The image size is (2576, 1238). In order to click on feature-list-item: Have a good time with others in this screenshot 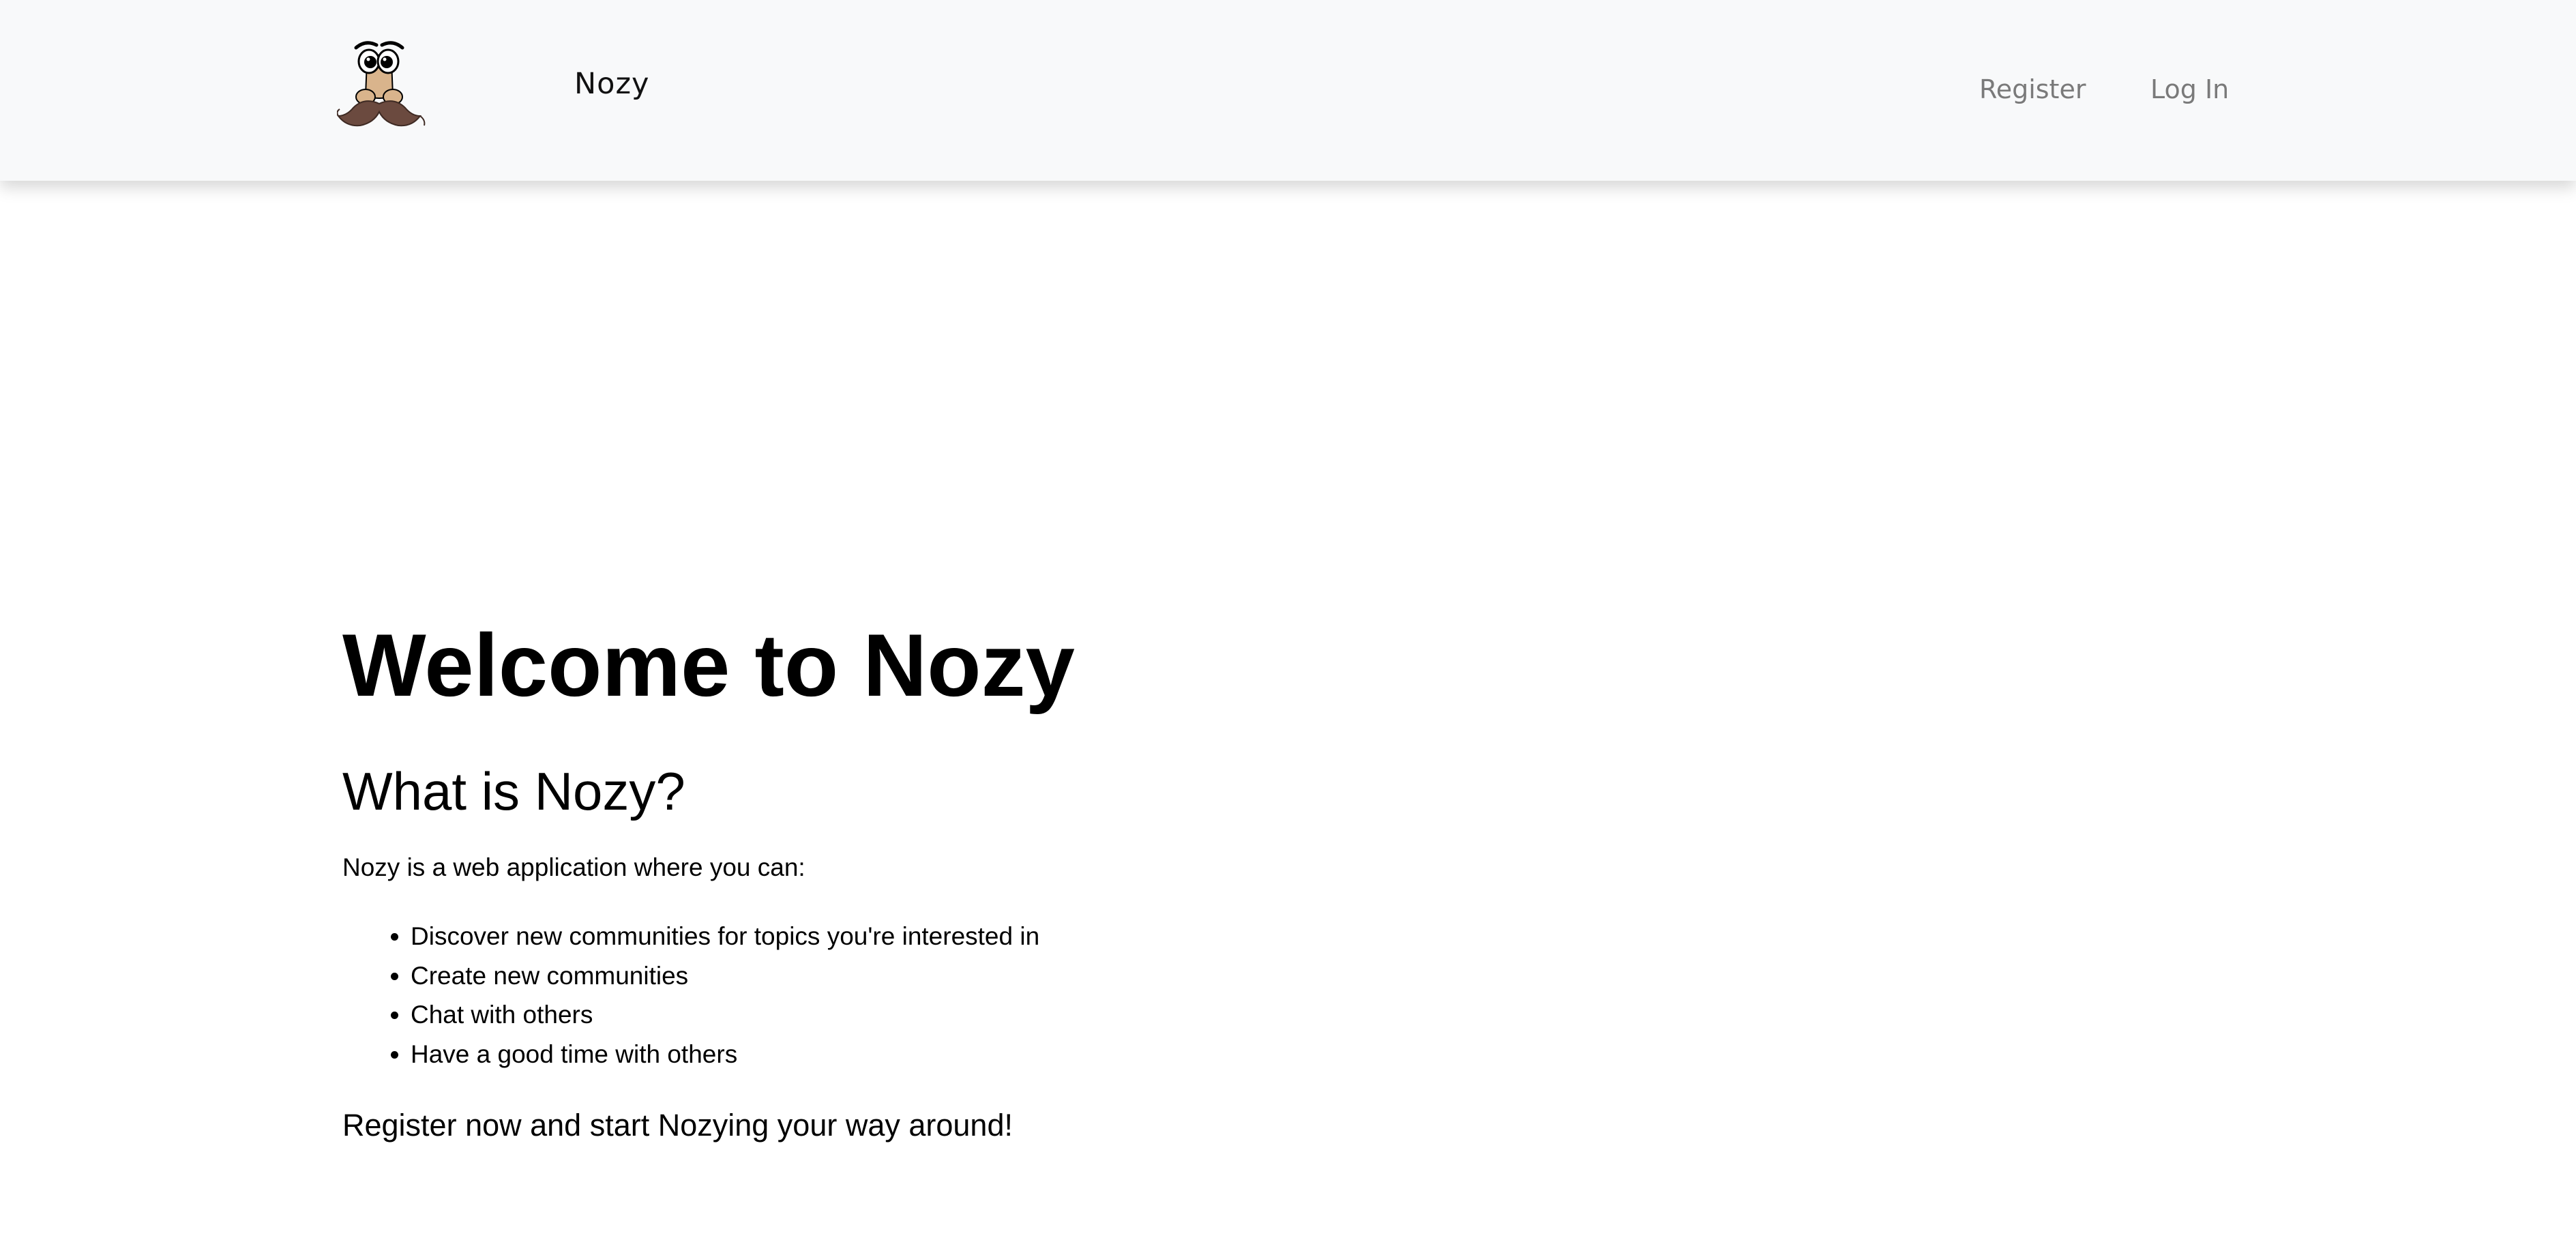, I will do `click(725, 1054)`.